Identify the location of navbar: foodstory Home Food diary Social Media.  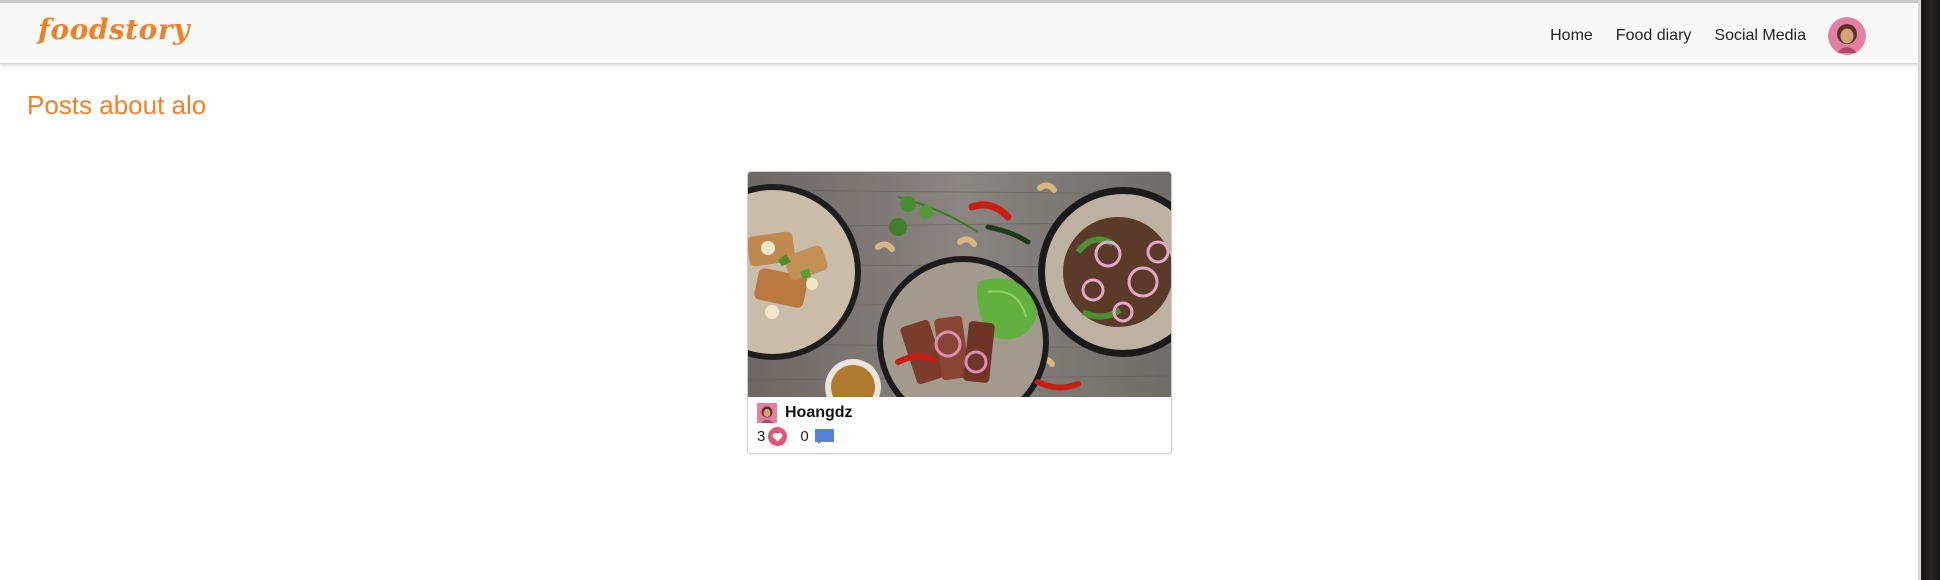
(959, 33).